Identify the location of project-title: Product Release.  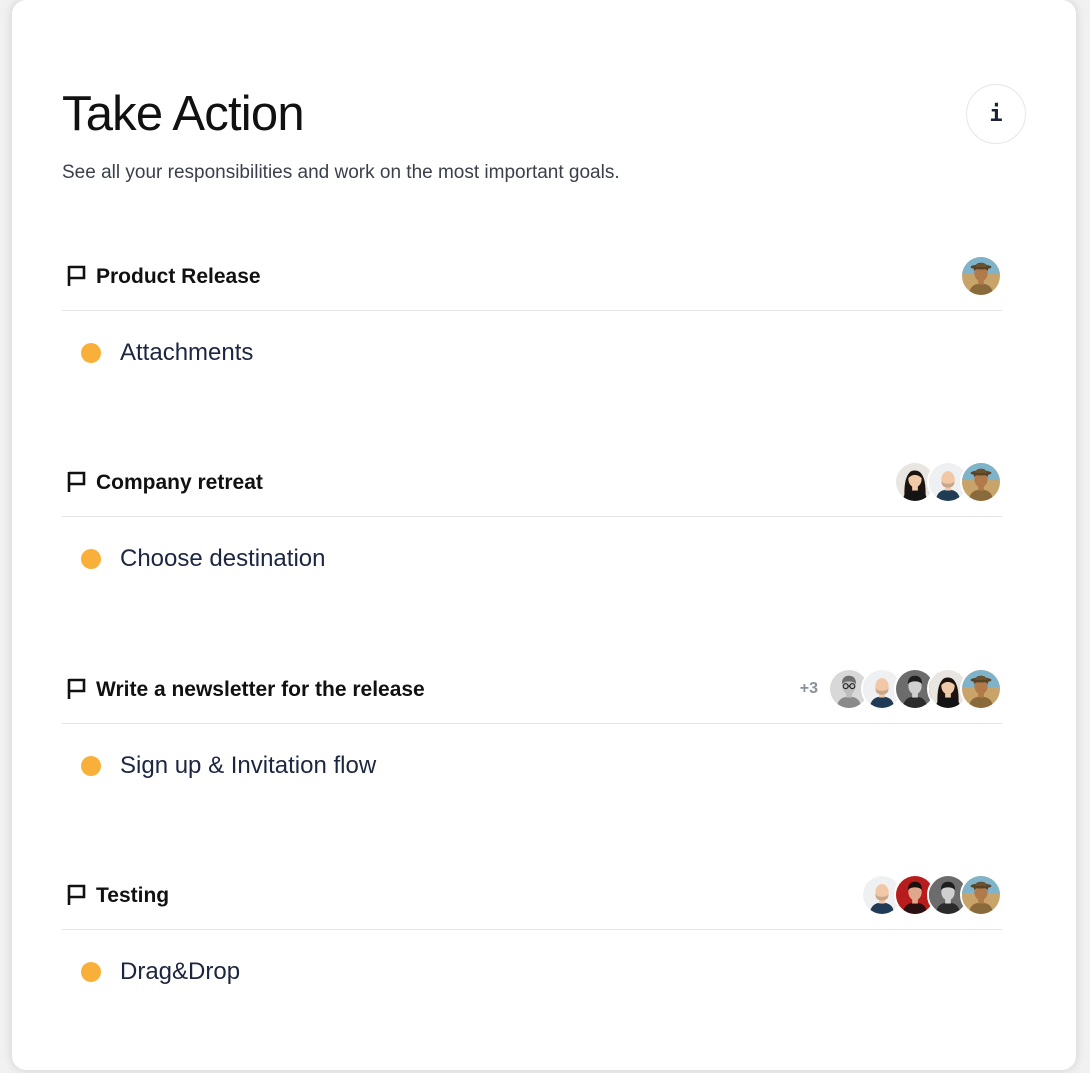
(178, 276).